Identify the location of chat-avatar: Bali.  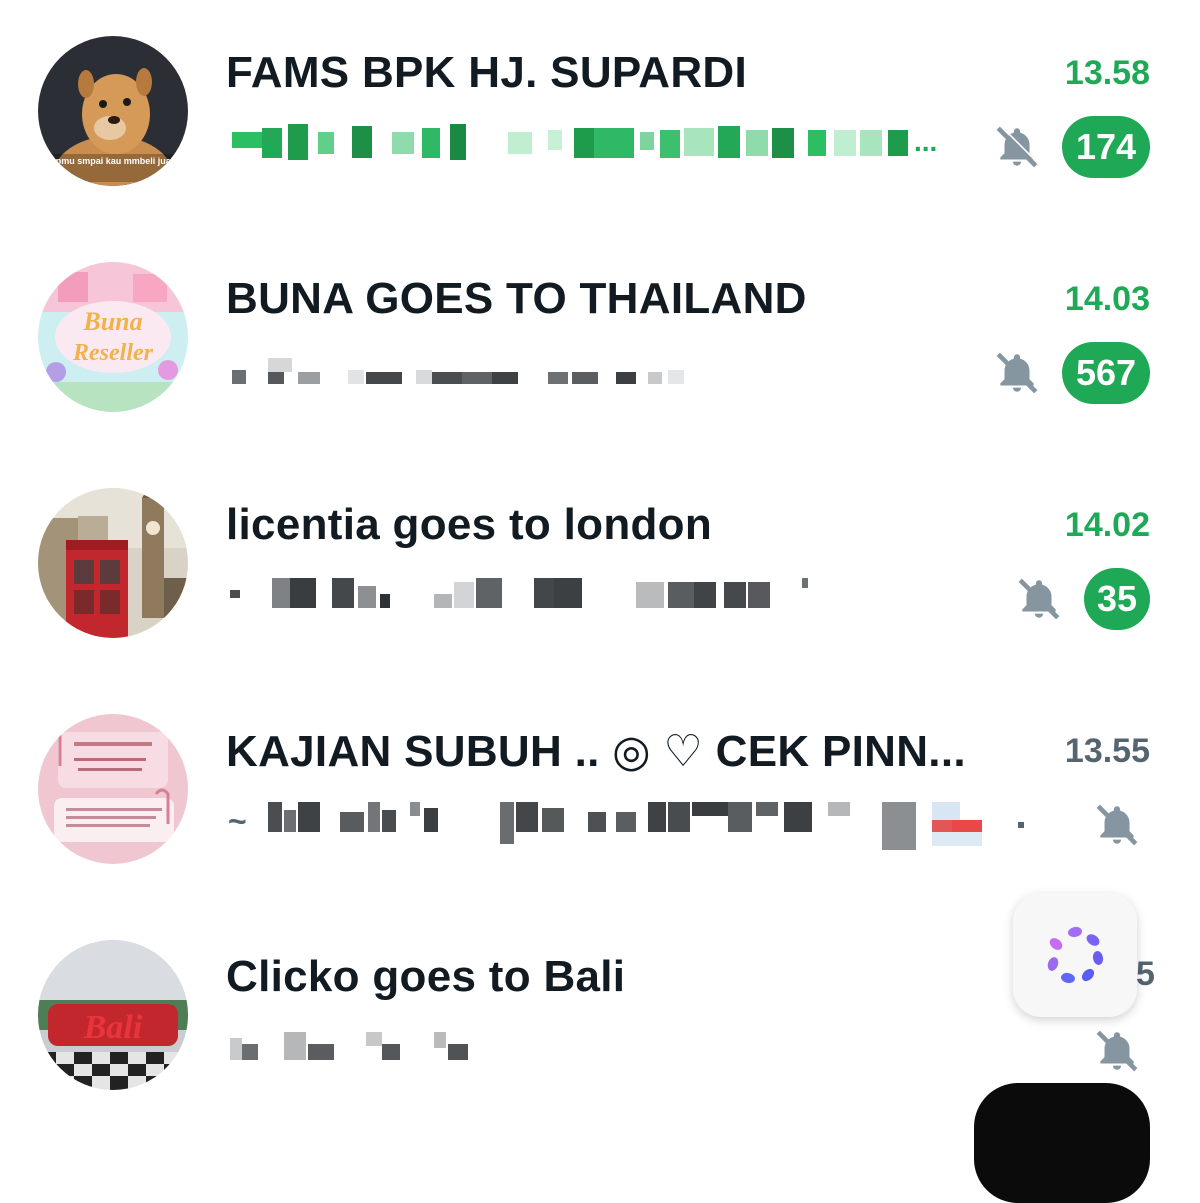
(113, 1015).